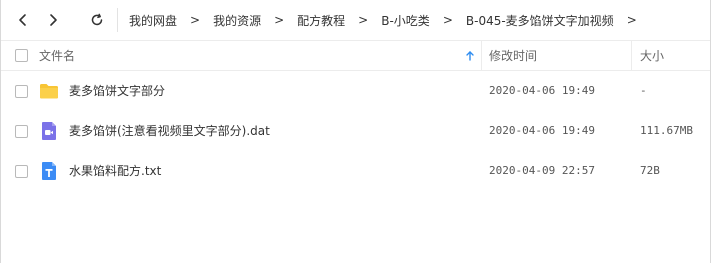 The image size is (711, 263). I want to click on video-file-icon, so click(49, 131).